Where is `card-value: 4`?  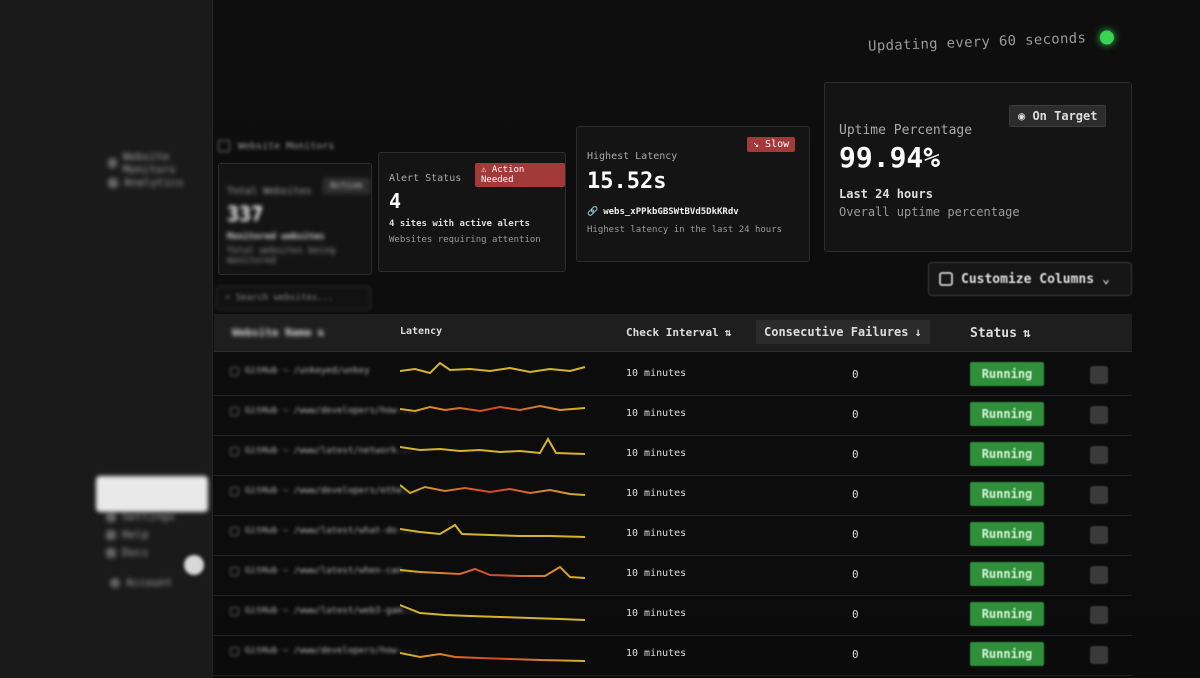 card-value: 4 is located at coordinates (395, 201).